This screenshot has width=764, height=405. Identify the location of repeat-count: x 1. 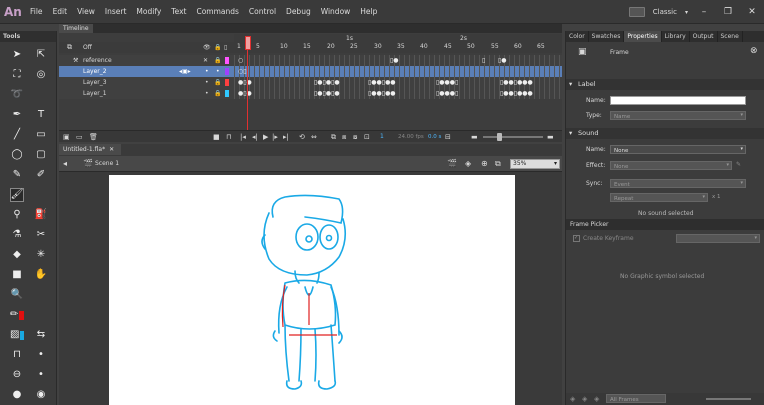
(716, 197).